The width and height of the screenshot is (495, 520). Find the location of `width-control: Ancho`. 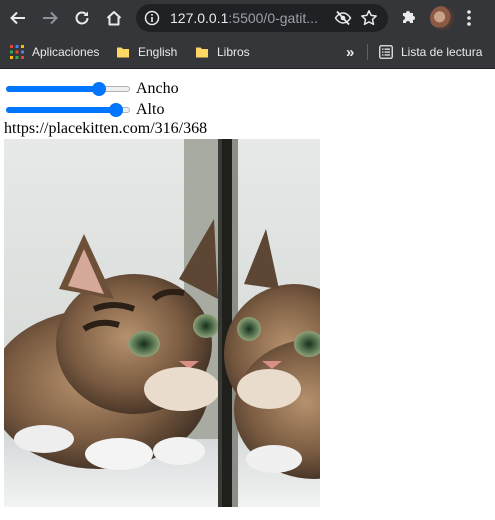

width-control: Ancho is located at coordinates (91, 89).